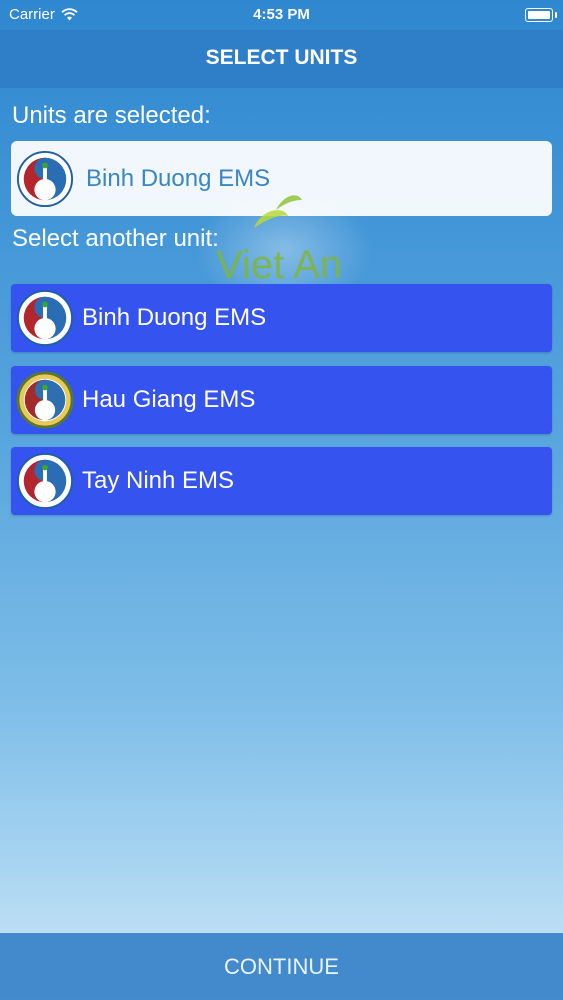 This screenshot has height=1000, width=563. Describe the element at coordinates (115, 238) in the screenshot. I see `select-another-unit-label: Select another unit:` at that location.